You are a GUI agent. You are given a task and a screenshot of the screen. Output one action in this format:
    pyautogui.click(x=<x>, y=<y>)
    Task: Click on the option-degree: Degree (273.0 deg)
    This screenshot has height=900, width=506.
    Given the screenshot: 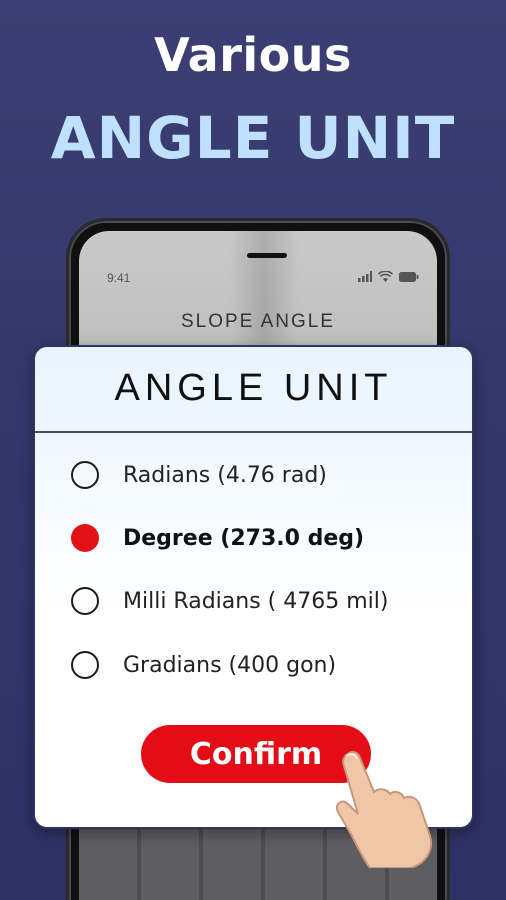 What is the action you would take?
    pyautogui.click(x=217, y=538)
    